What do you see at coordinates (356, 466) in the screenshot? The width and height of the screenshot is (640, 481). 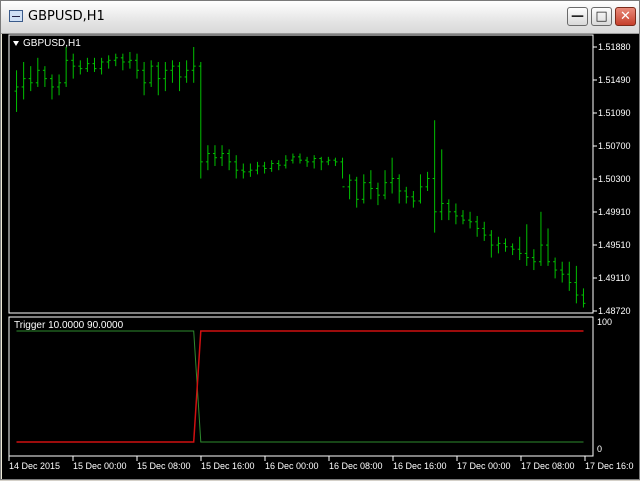 I see `time-label: 16 Dec 08:00` at bounding box center [356, 466].